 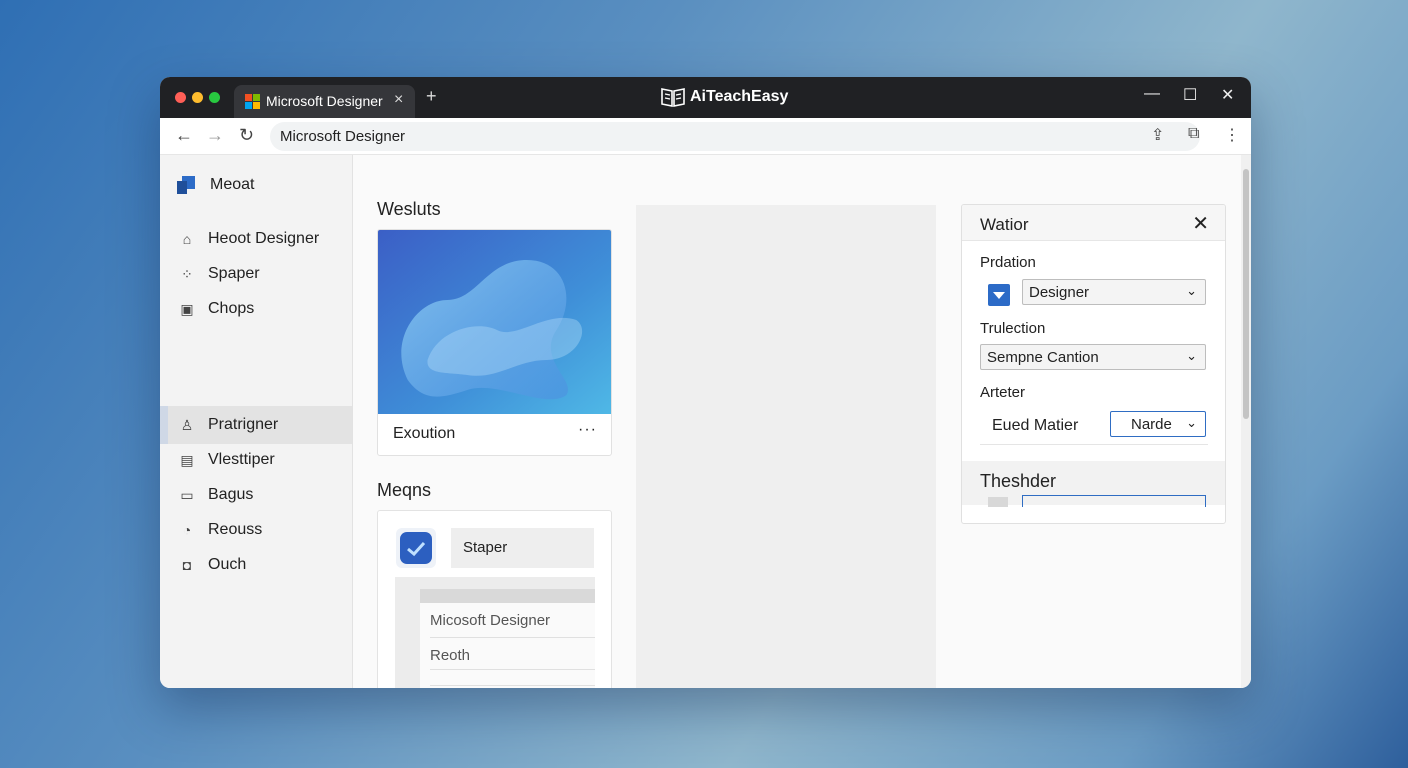 I want to click on menu-field-label: Staper, so click(x=485, y=547).